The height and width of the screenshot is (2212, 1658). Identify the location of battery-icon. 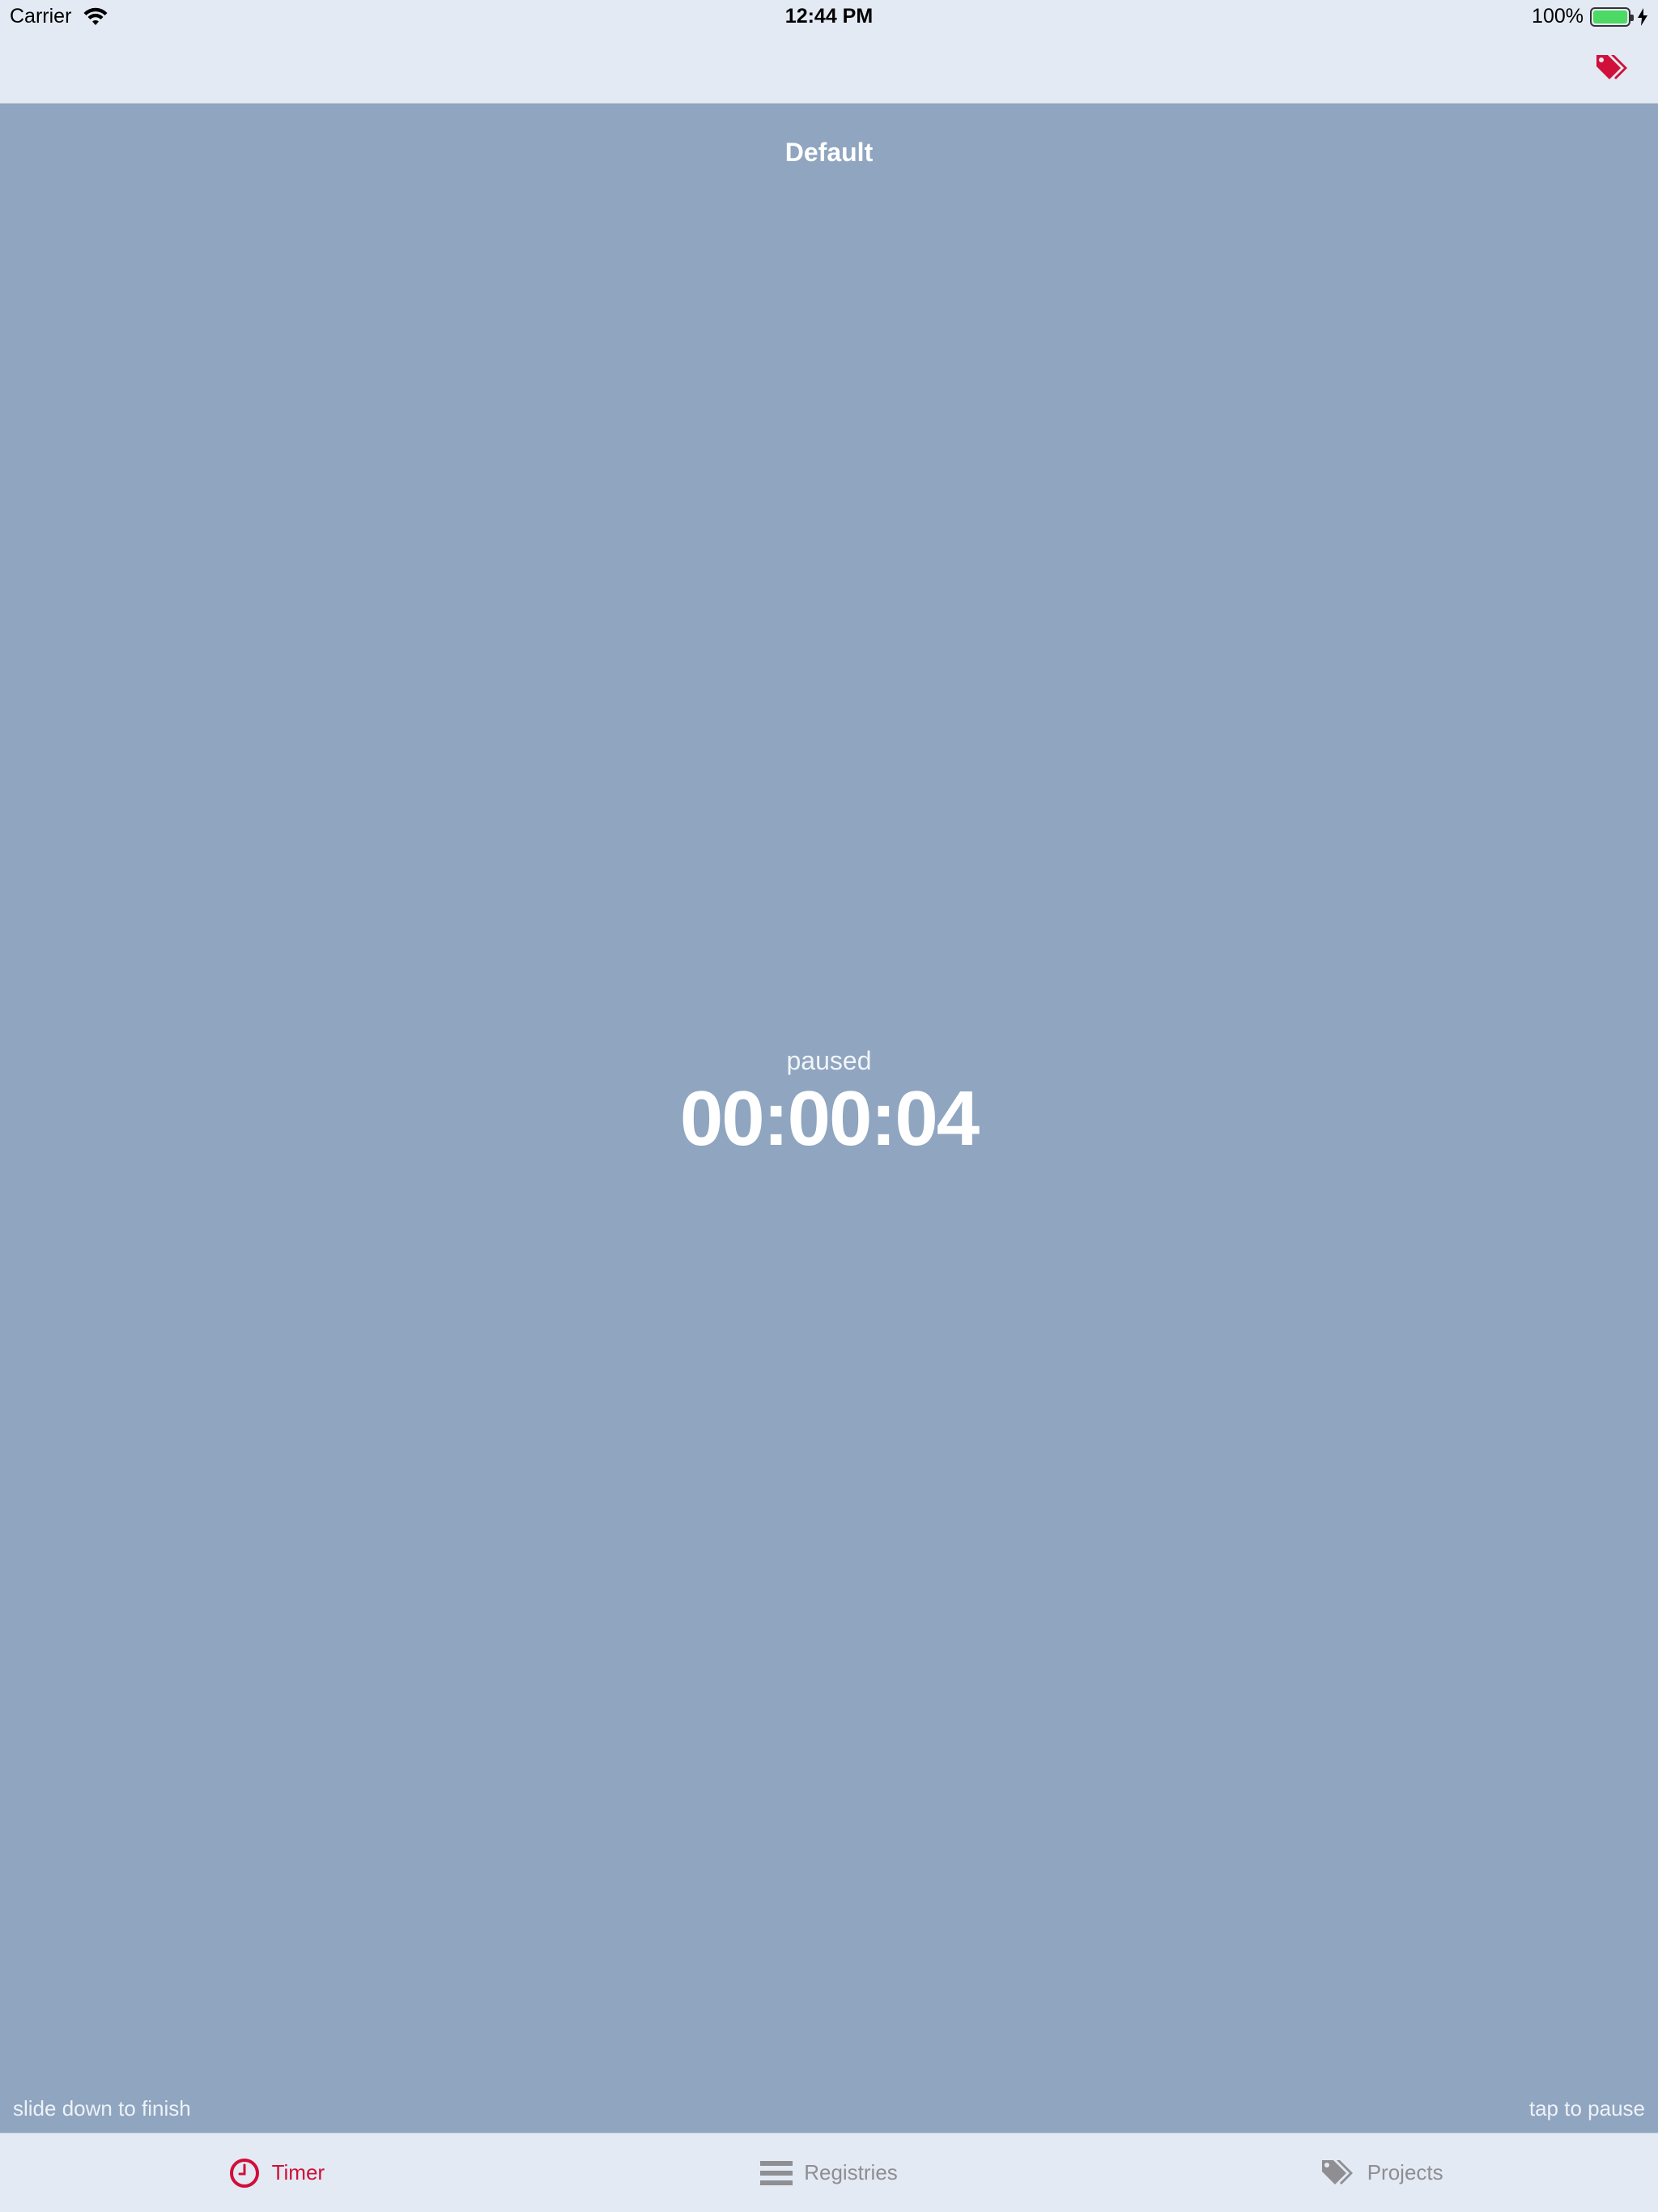
(1612, 16).